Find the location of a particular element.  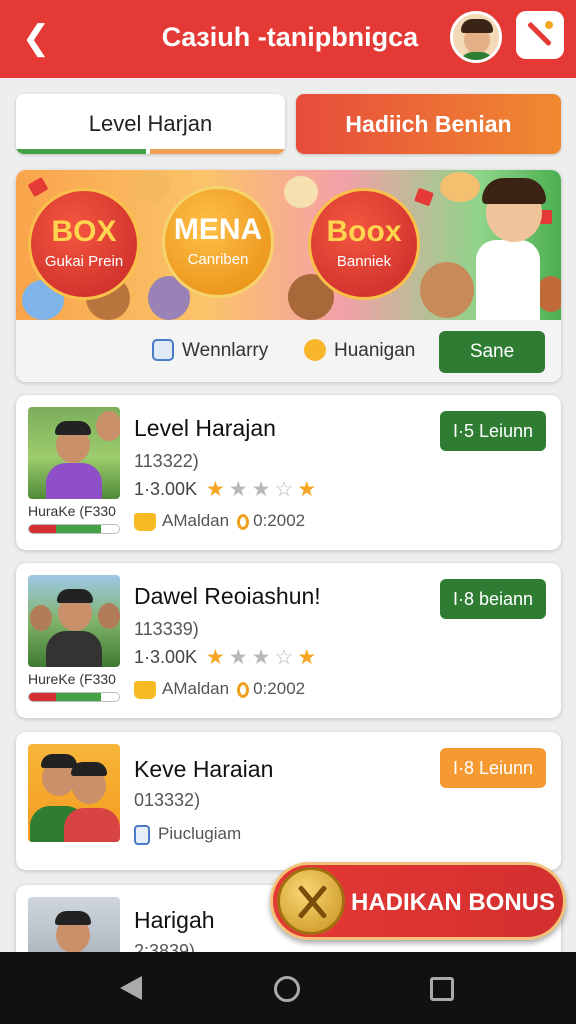

card-code: 013332) is located at coordinates (167, 800).